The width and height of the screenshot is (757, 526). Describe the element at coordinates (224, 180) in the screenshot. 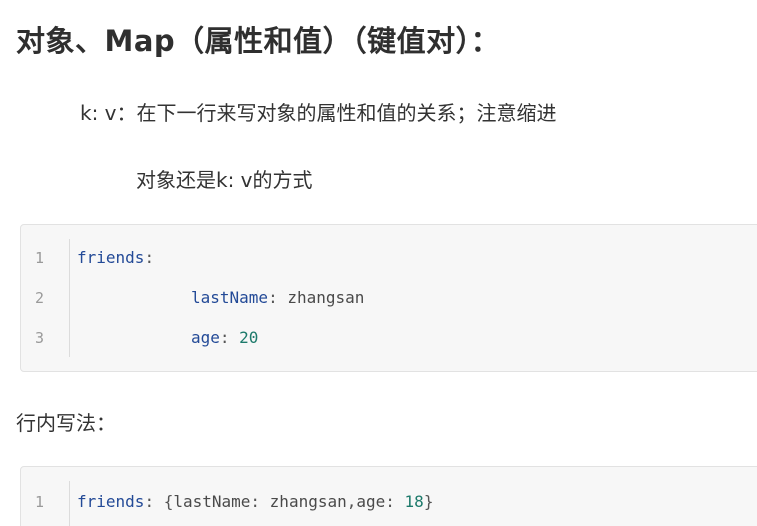

I see `paragraph-object-kv: 对象还是k: v的方式` at that location.